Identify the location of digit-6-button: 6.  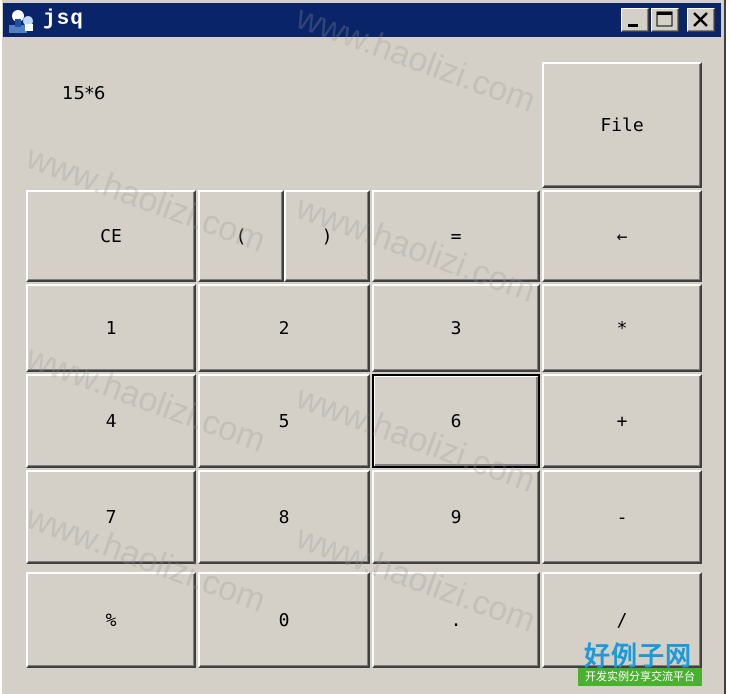
(456, 421).